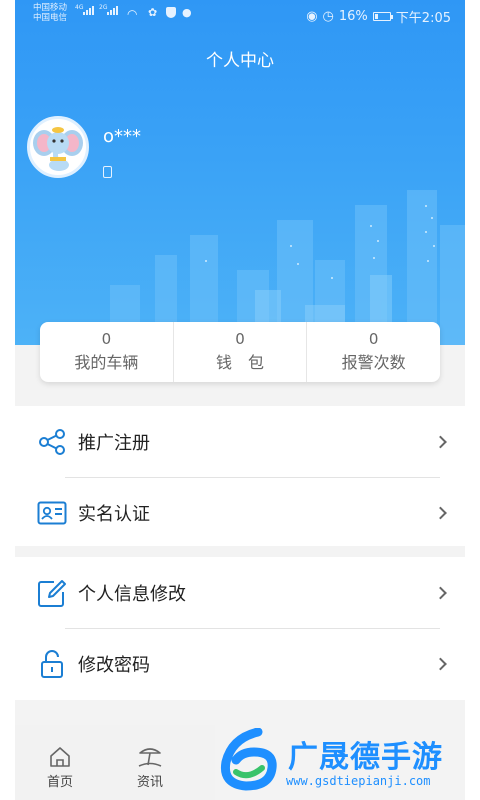 The height and width of the screenshot is (800, 480). Describe the element at coordinates (60, 767) in the screenshot. I see `tab-home: 首页` at that location.